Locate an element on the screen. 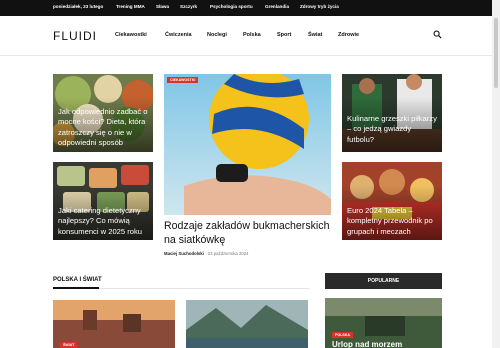 The image size is (500, 348). volleyball-image is located at coordinates (247, 144).